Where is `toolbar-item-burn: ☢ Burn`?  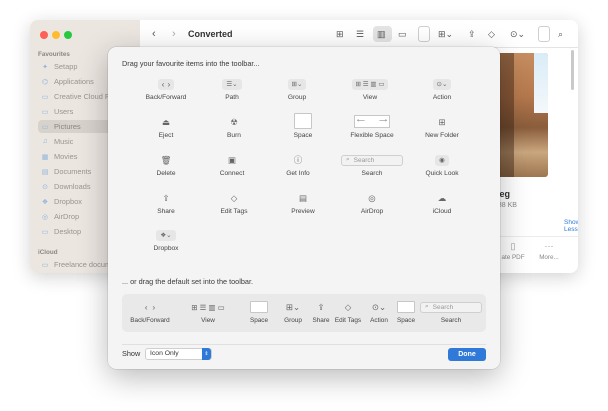
toolbar-item-burn: ☢ Burn is located at coordinates (234, 131).